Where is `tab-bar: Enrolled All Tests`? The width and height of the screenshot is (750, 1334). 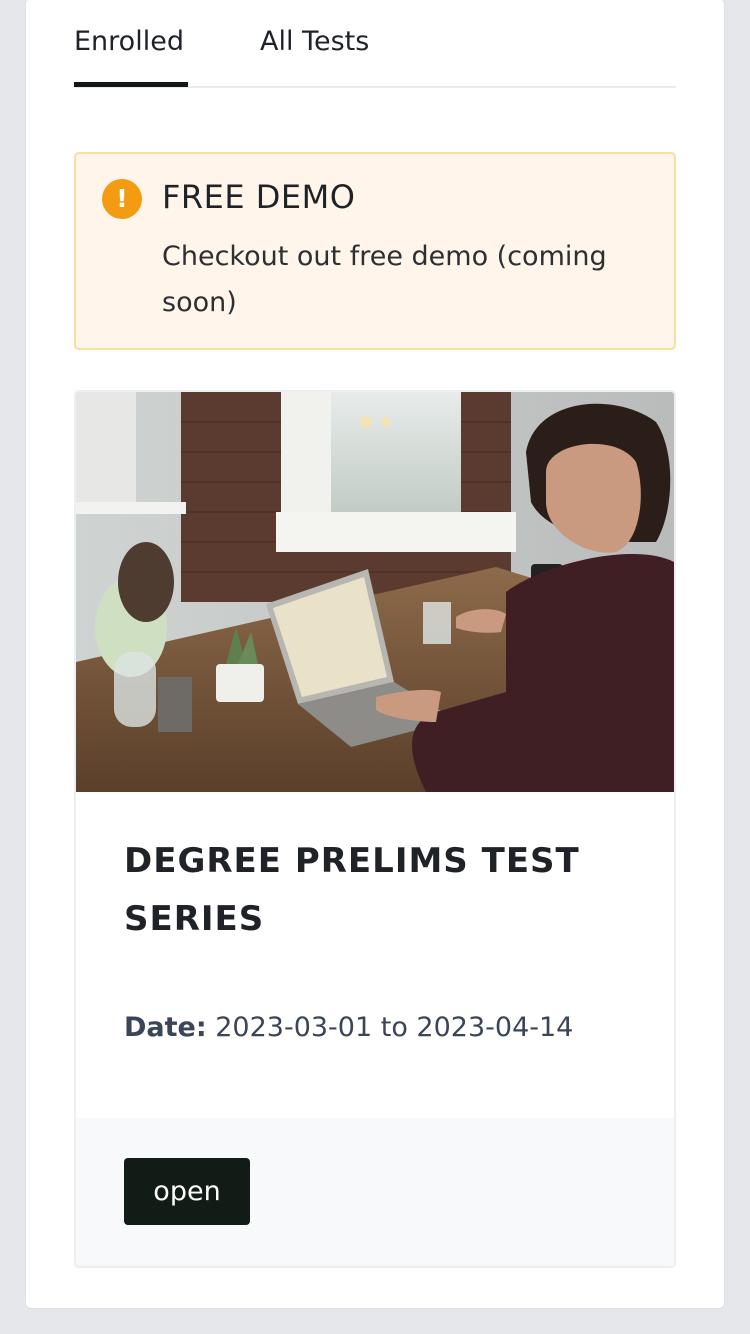
tab-bar: Enrolled All Tests is located at coordinates (375, 44).